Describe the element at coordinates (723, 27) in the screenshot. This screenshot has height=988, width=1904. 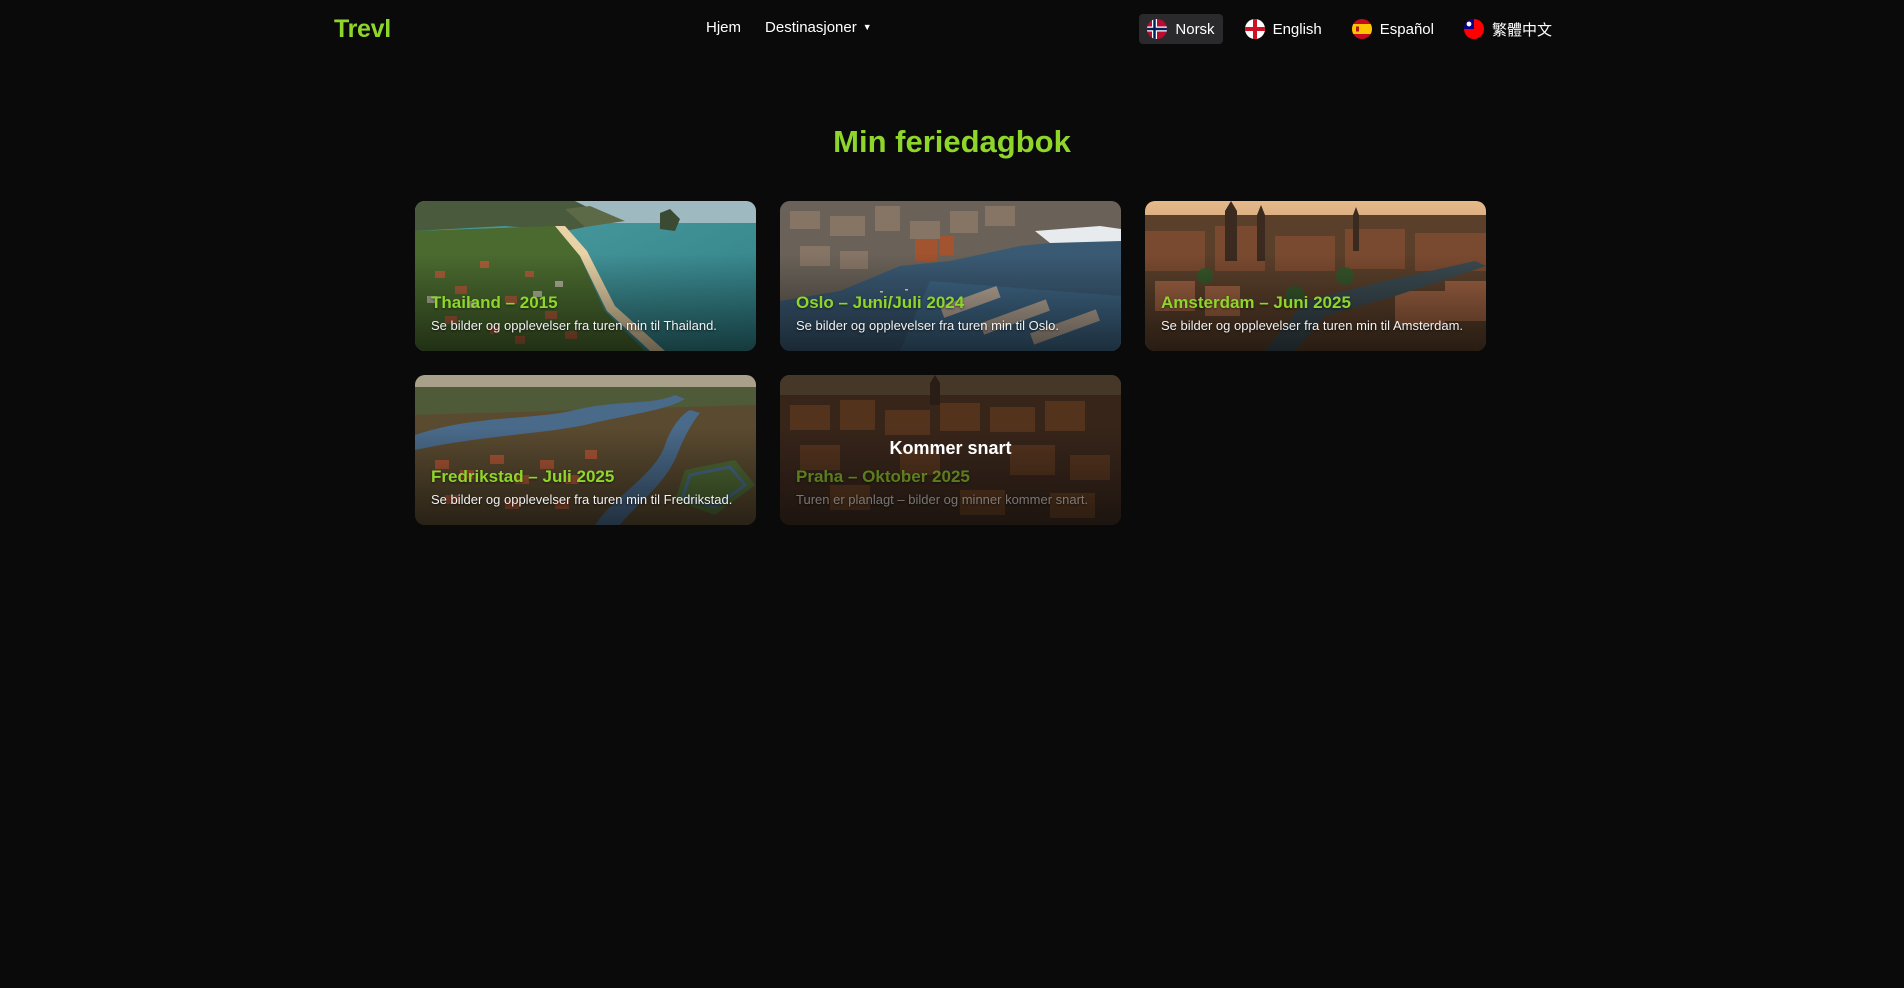
I see `nav-link-home: Hjem` at that location.